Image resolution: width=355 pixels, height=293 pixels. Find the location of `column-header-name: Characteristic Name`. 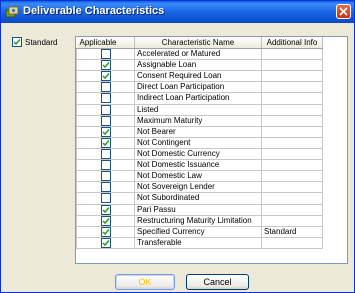

column-header-name: Characteristic Name is located at coordinates (198, 43).